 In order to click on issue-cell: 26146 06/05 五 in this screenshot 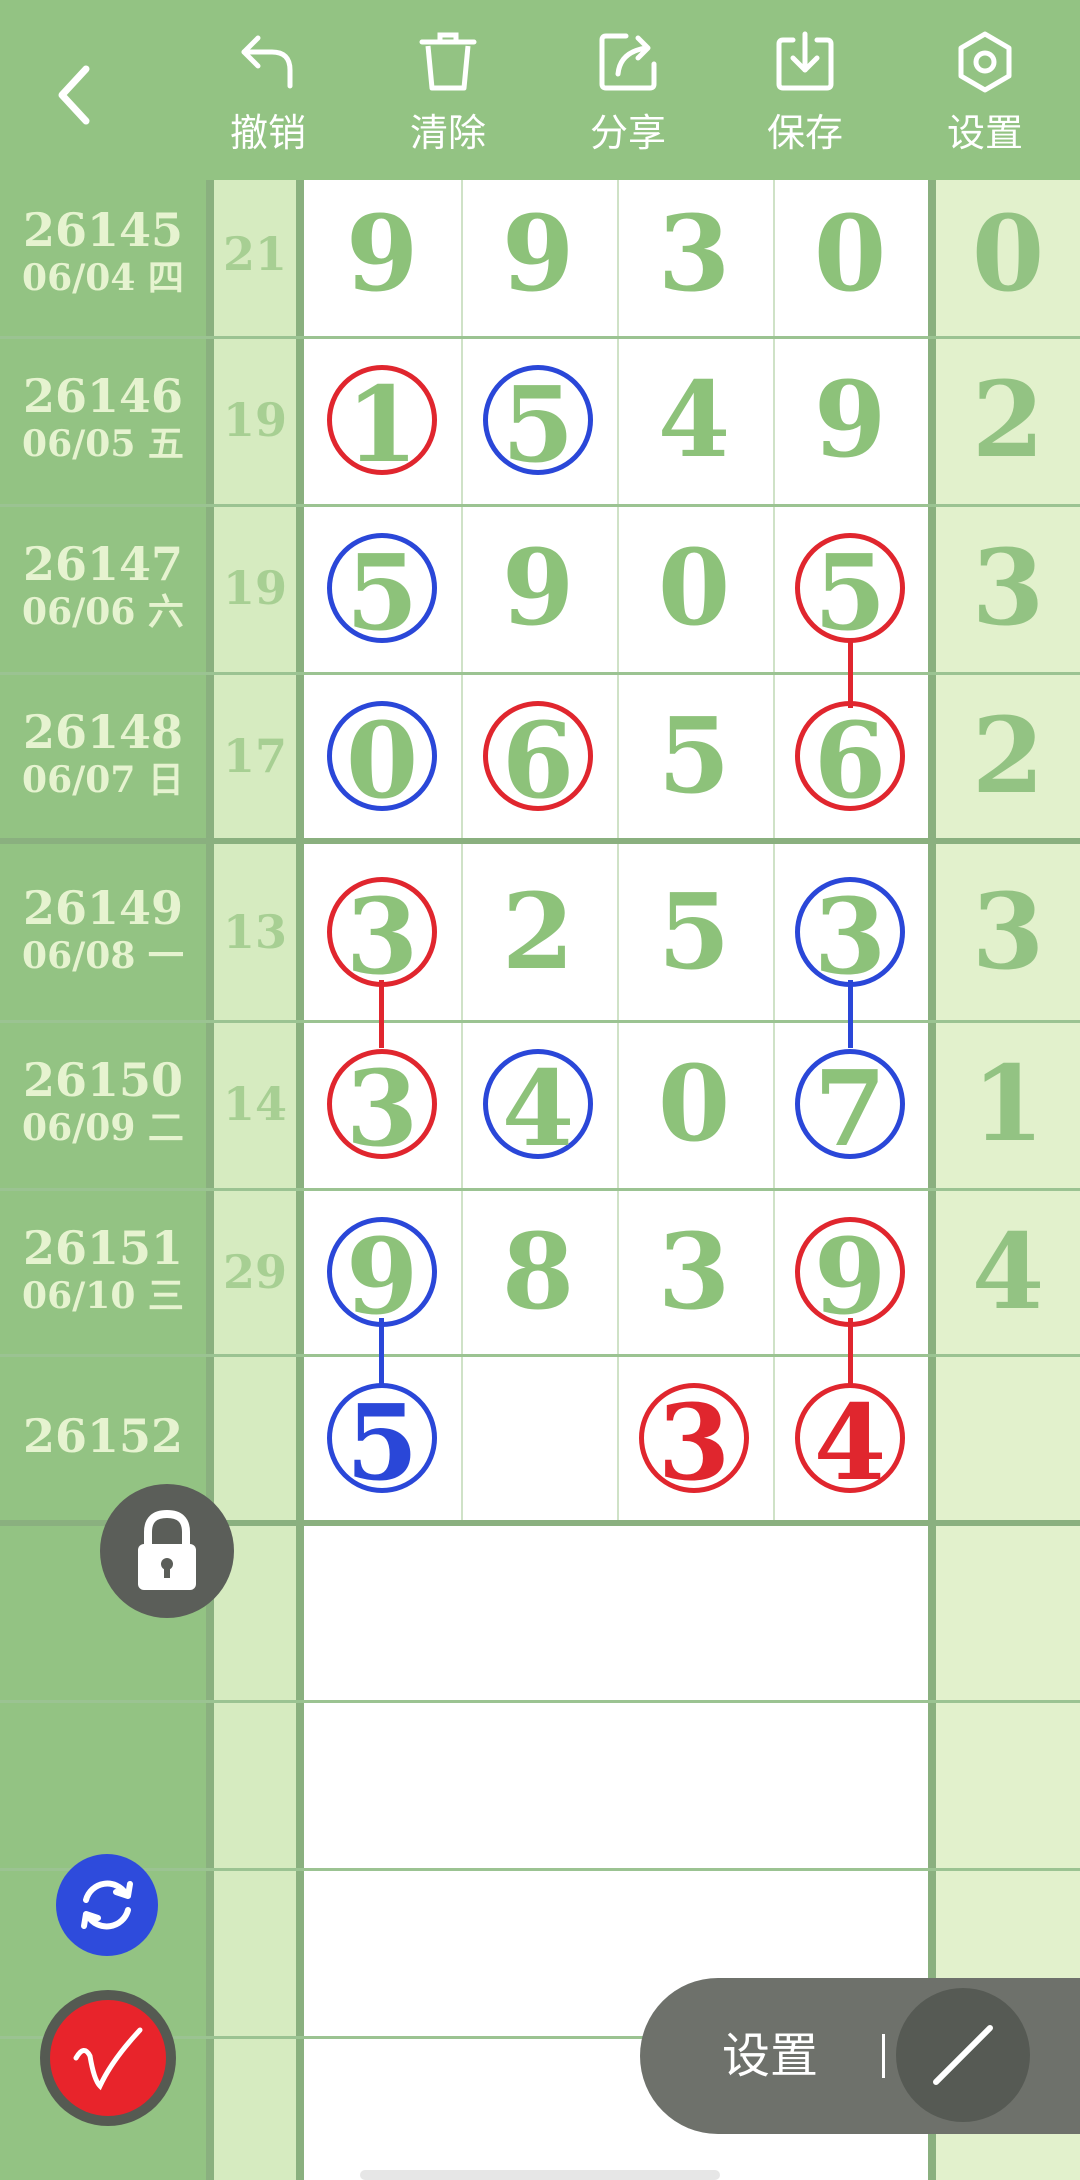, I will do `click(103, 418)`.